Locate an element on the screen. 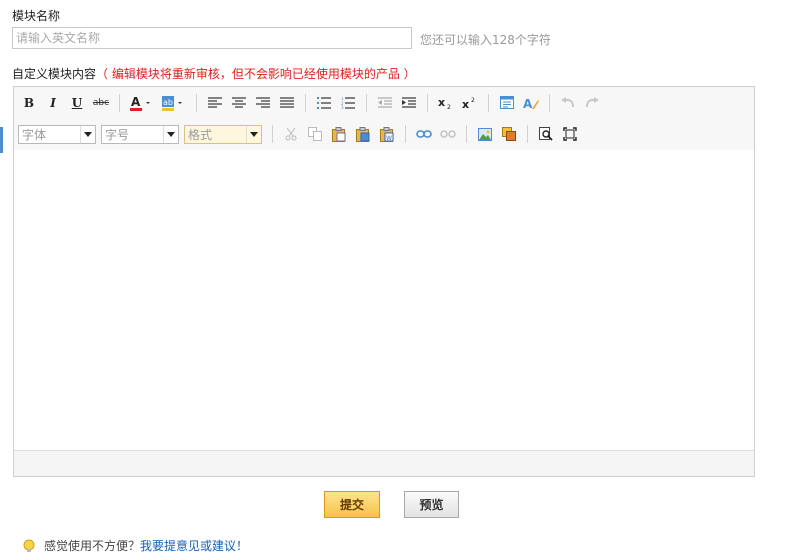  font-size-value: 字号 is located at coordinates (117, 134).